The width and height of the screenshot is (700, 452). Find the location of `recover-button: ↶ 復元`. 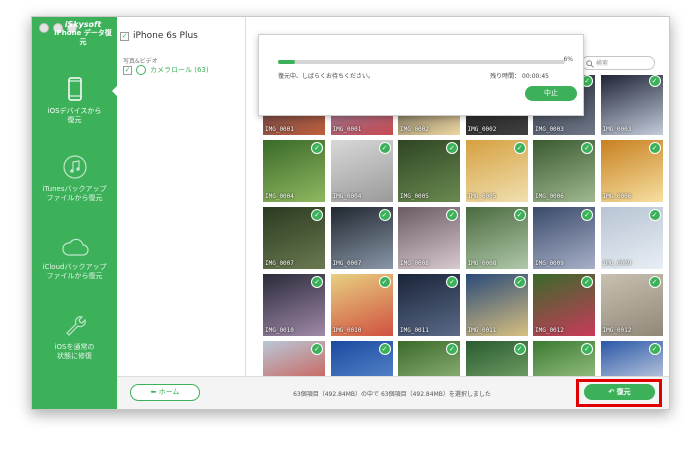

recover-button: ↶ 復元 is located at coordinates (619, 392).